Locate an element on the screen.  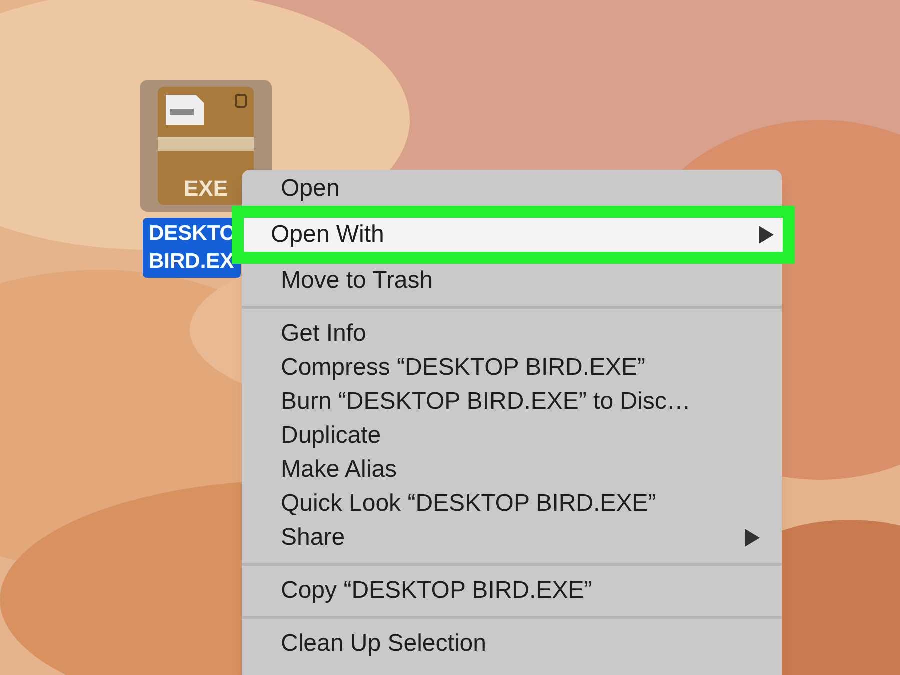
menu-item: Move to Trash is located at coordinates (357, 281).